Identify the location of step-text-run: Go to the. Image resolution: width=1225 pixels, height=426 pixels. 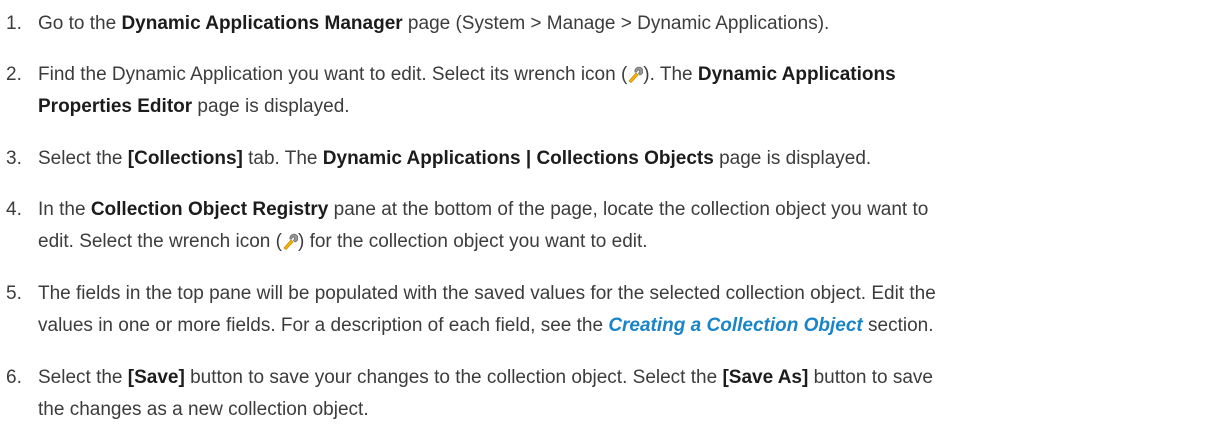
(80, 23).